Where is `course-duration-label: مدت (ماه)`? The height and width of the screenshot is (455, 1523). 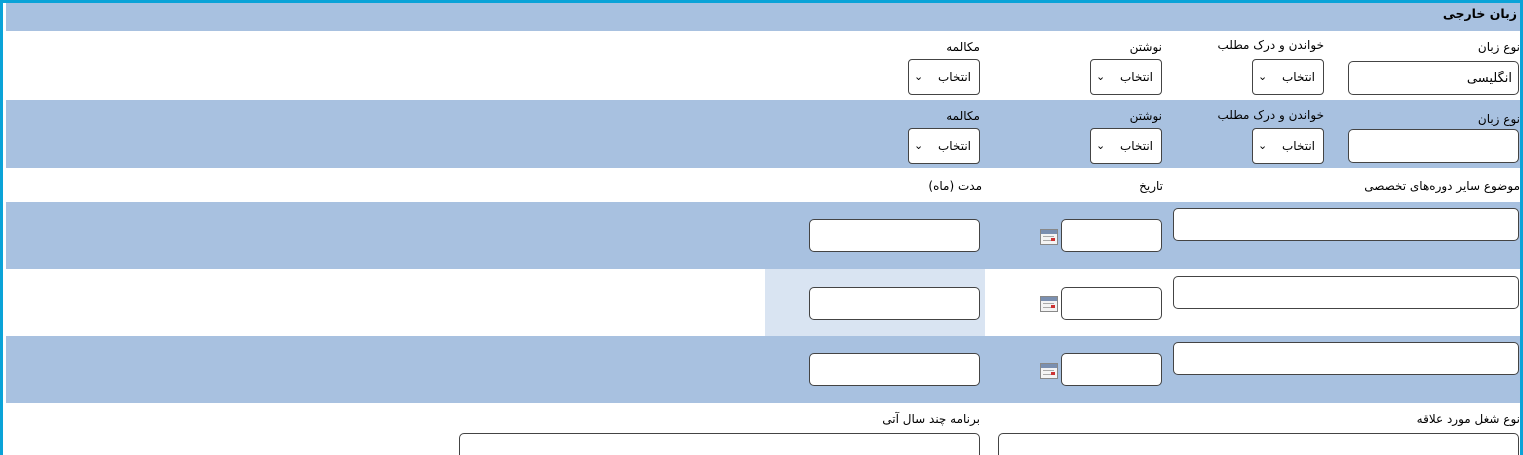
course-duration-label: مدت (ماه) is located at coordinates (955, 186).